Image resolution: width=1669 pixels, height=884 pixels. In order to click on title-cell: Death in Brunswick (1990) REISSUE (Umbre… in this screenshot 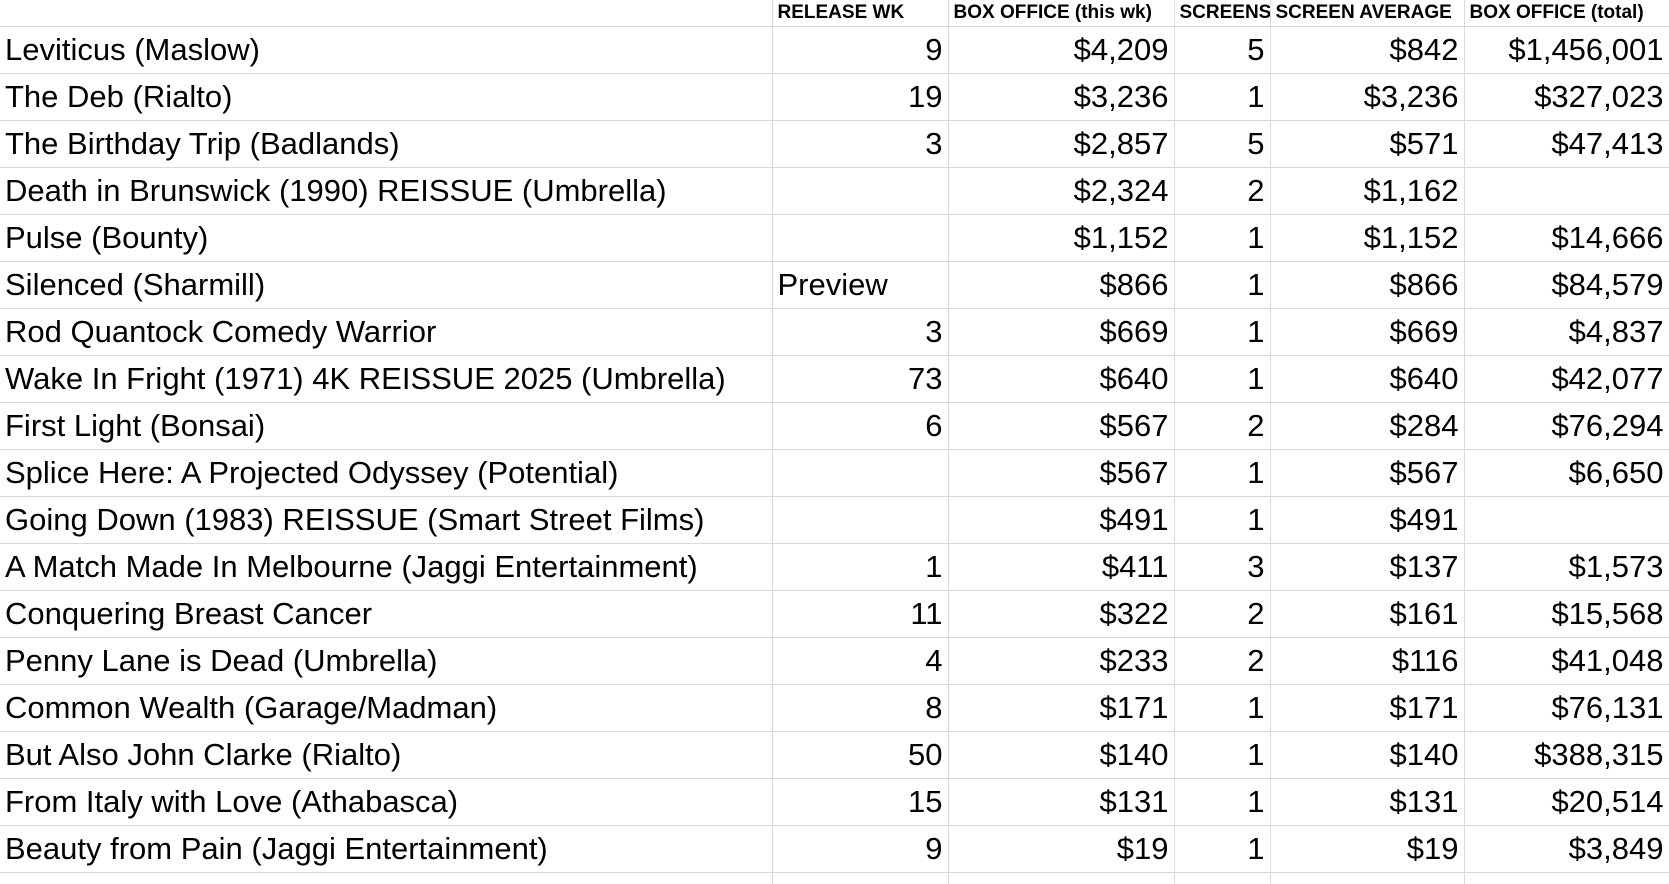, I will do `click(386, 191)`.